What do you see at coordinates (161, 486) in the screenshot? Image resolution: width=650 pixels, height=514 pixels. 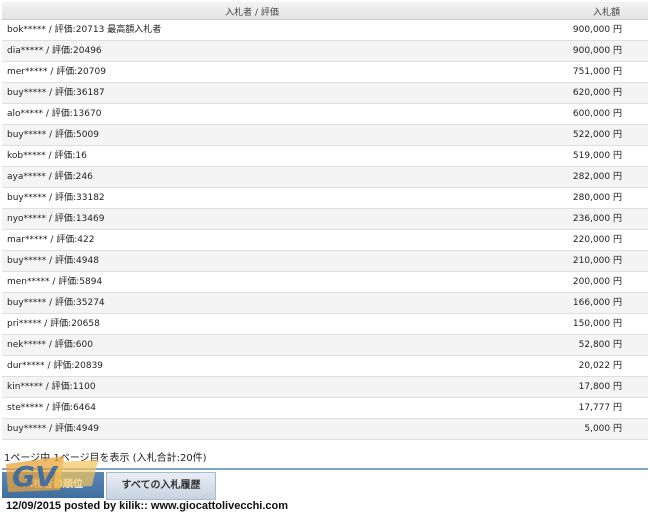 I see `tab-all-bid-history: すべての入札履歴` at bounding box center [161, 486].